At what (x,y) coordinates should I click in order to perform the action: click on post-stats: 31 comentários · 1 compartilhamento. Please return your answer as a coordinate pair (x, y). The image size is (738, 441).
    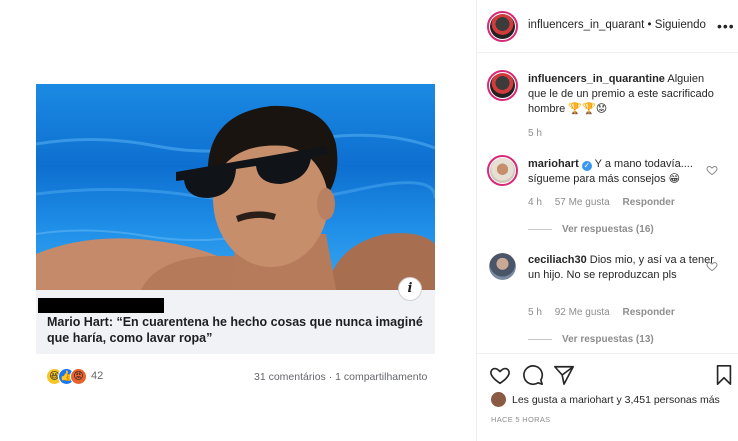
    Looking at the image, I should click on (341, 377).